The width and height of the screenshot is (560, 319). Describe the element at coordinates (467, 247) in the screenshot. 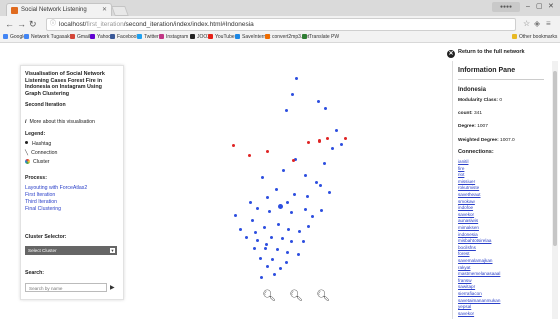

I see `connection-link: bocilsfns` at that location.